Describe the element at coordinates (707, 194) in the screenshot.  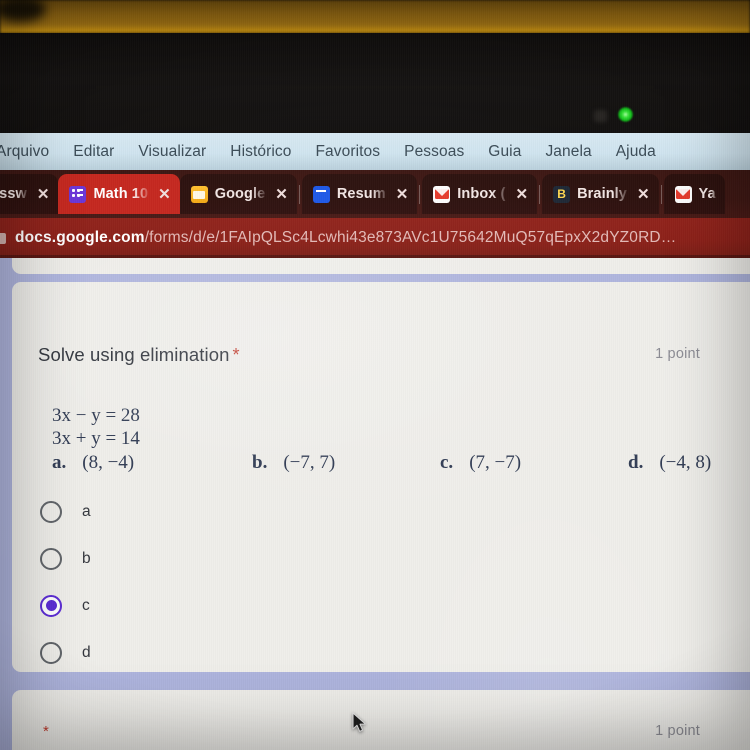
I see `browser-tab-label: Ya` at that location.